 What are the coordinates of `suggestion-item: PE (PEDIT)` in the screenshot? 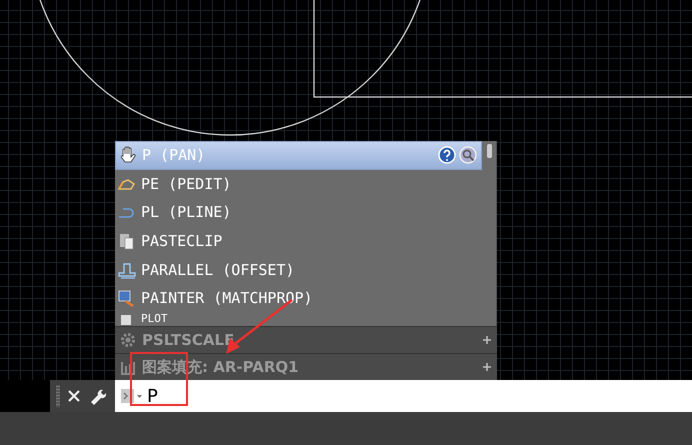 It's located at (298, 184).